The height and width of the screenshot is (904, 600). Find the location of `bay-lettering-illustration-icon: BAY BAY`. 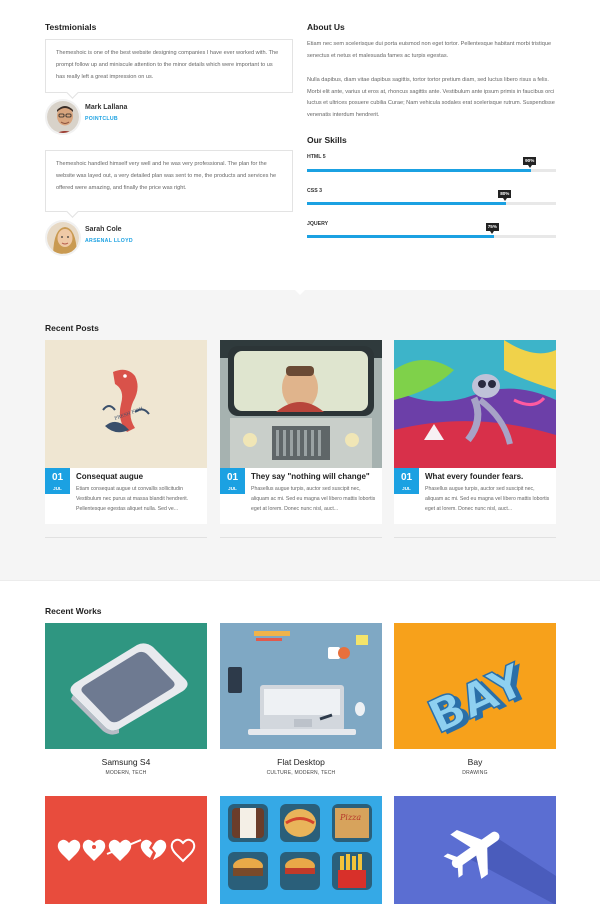

bay-lettering-illustration-icon: BAY BAY is located at coordinates (479, 699).